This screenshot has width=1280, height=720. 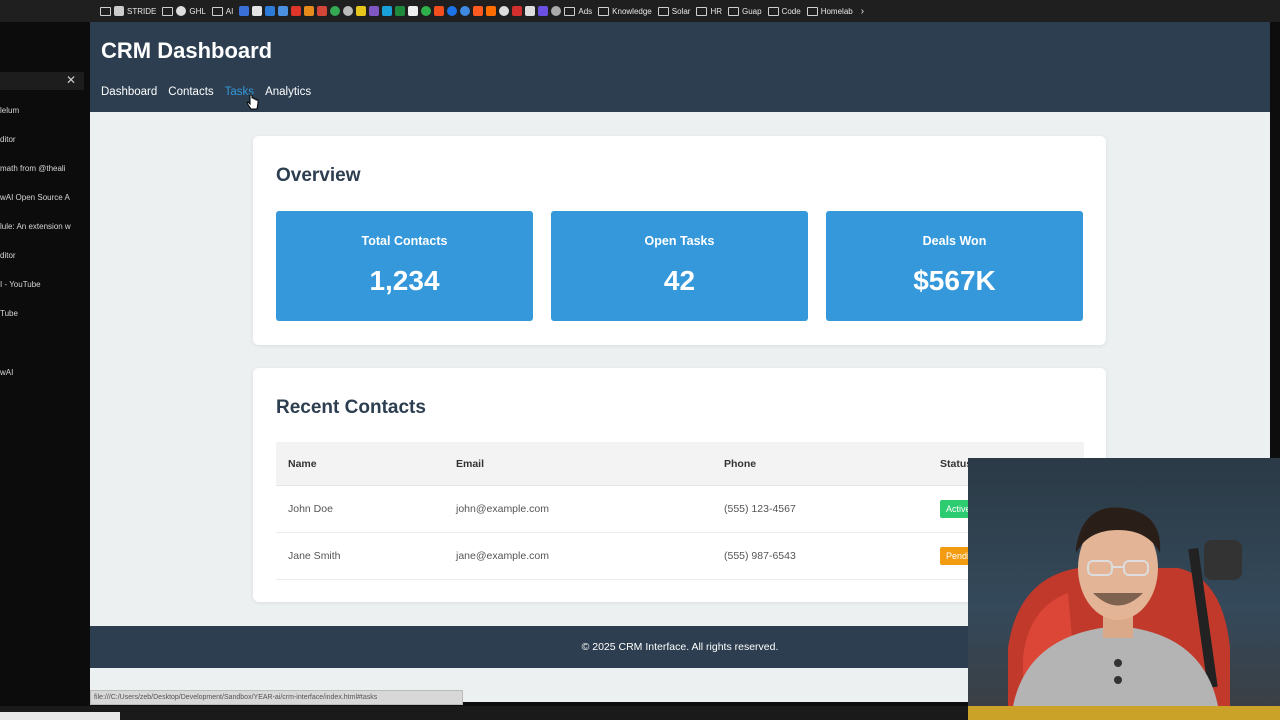 I want to click on main-nav: Dashboard Contacts Tasks Analytics, so click(x=206, y=92).